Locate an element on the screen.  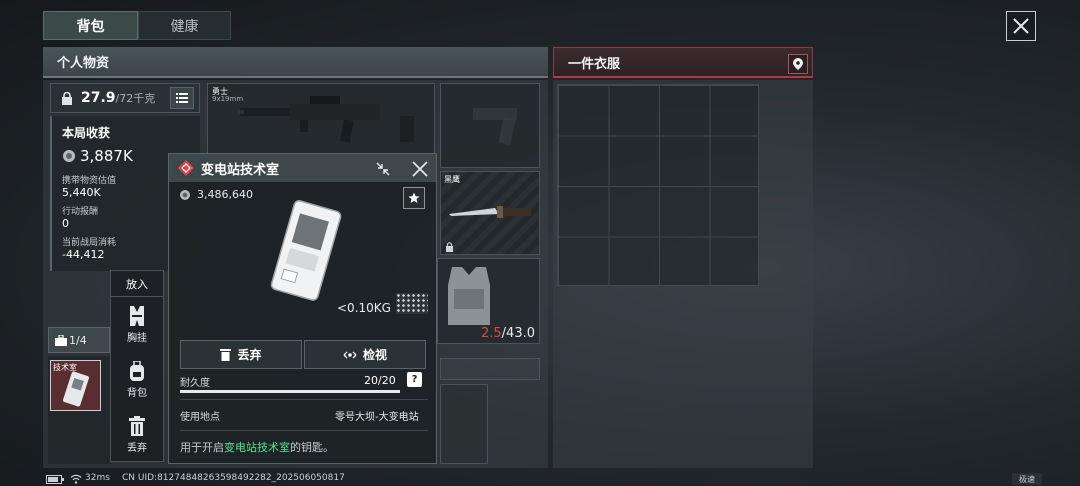
item-price-row: 3,486,640 is located at coordinates (216, 194).